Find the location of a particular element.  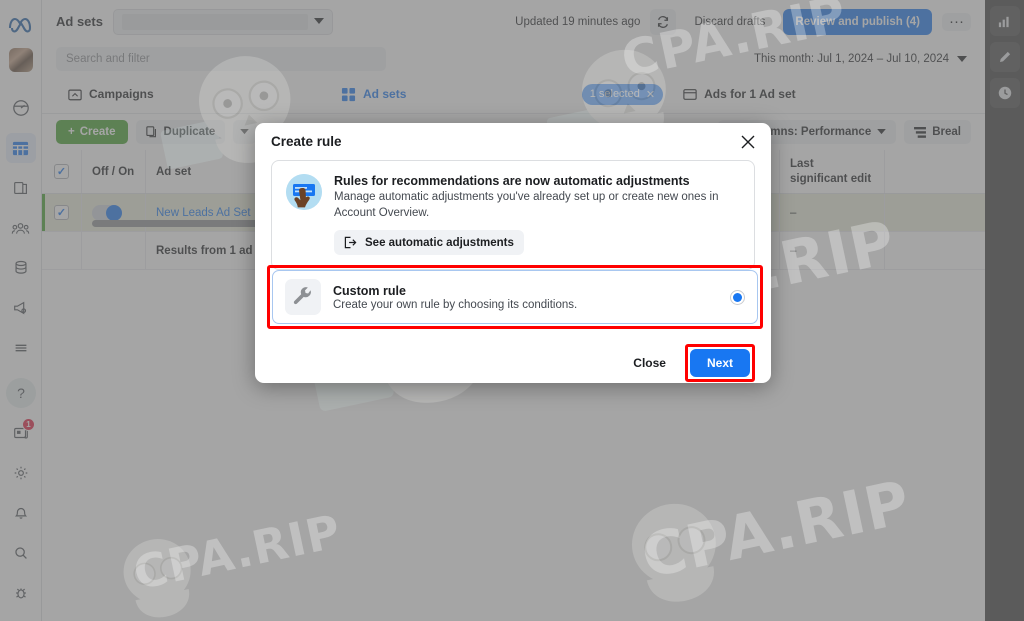

modal-footer: Close Next is located at coordinates (513, 363).